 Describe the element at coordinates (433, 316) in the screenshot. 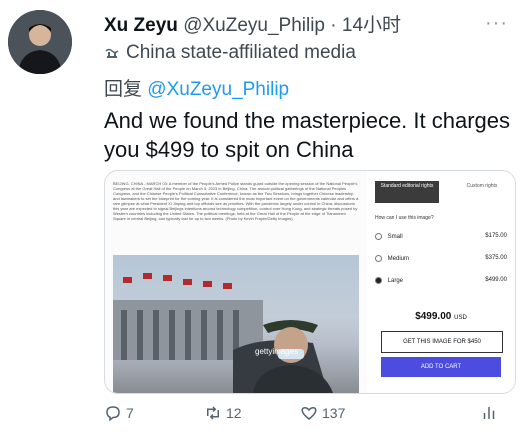

I see `total-price-value: $499.00` at that location.